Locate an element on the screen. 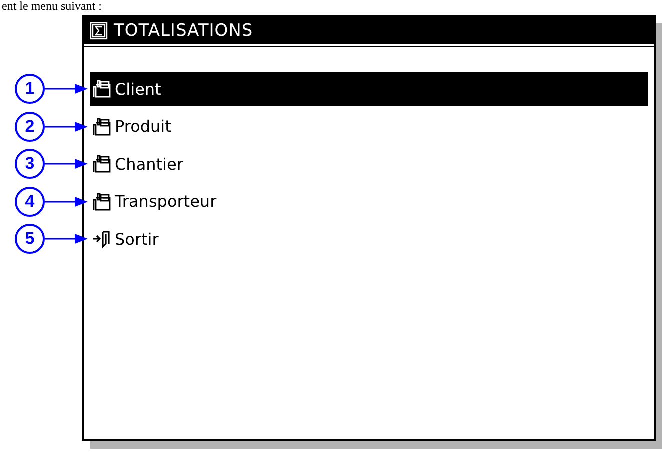 This screenshot has width=662, height=455. callout-number: 5 is located at coordinates (30, 239).